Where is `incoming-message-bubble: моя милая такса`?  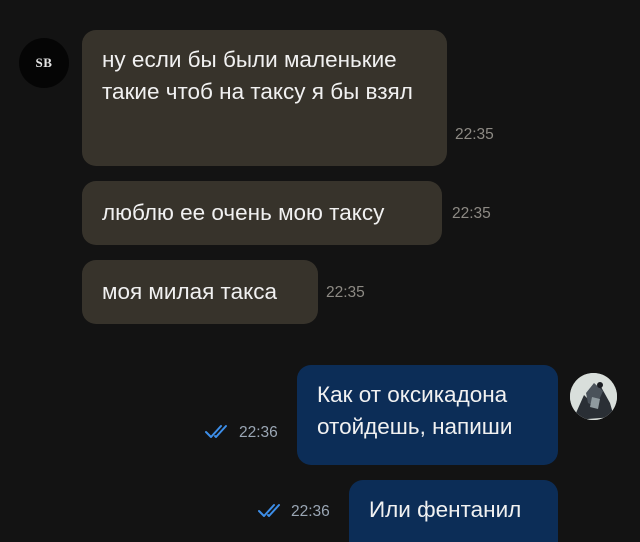
incoming-message-bubble: моя милая такса is located at coordinates (200, 292).